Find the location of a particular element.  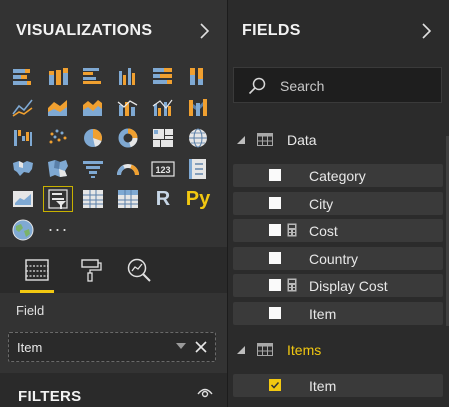

line-and-stacked-column-chart-visual-button is located at coordinates (128, 108).